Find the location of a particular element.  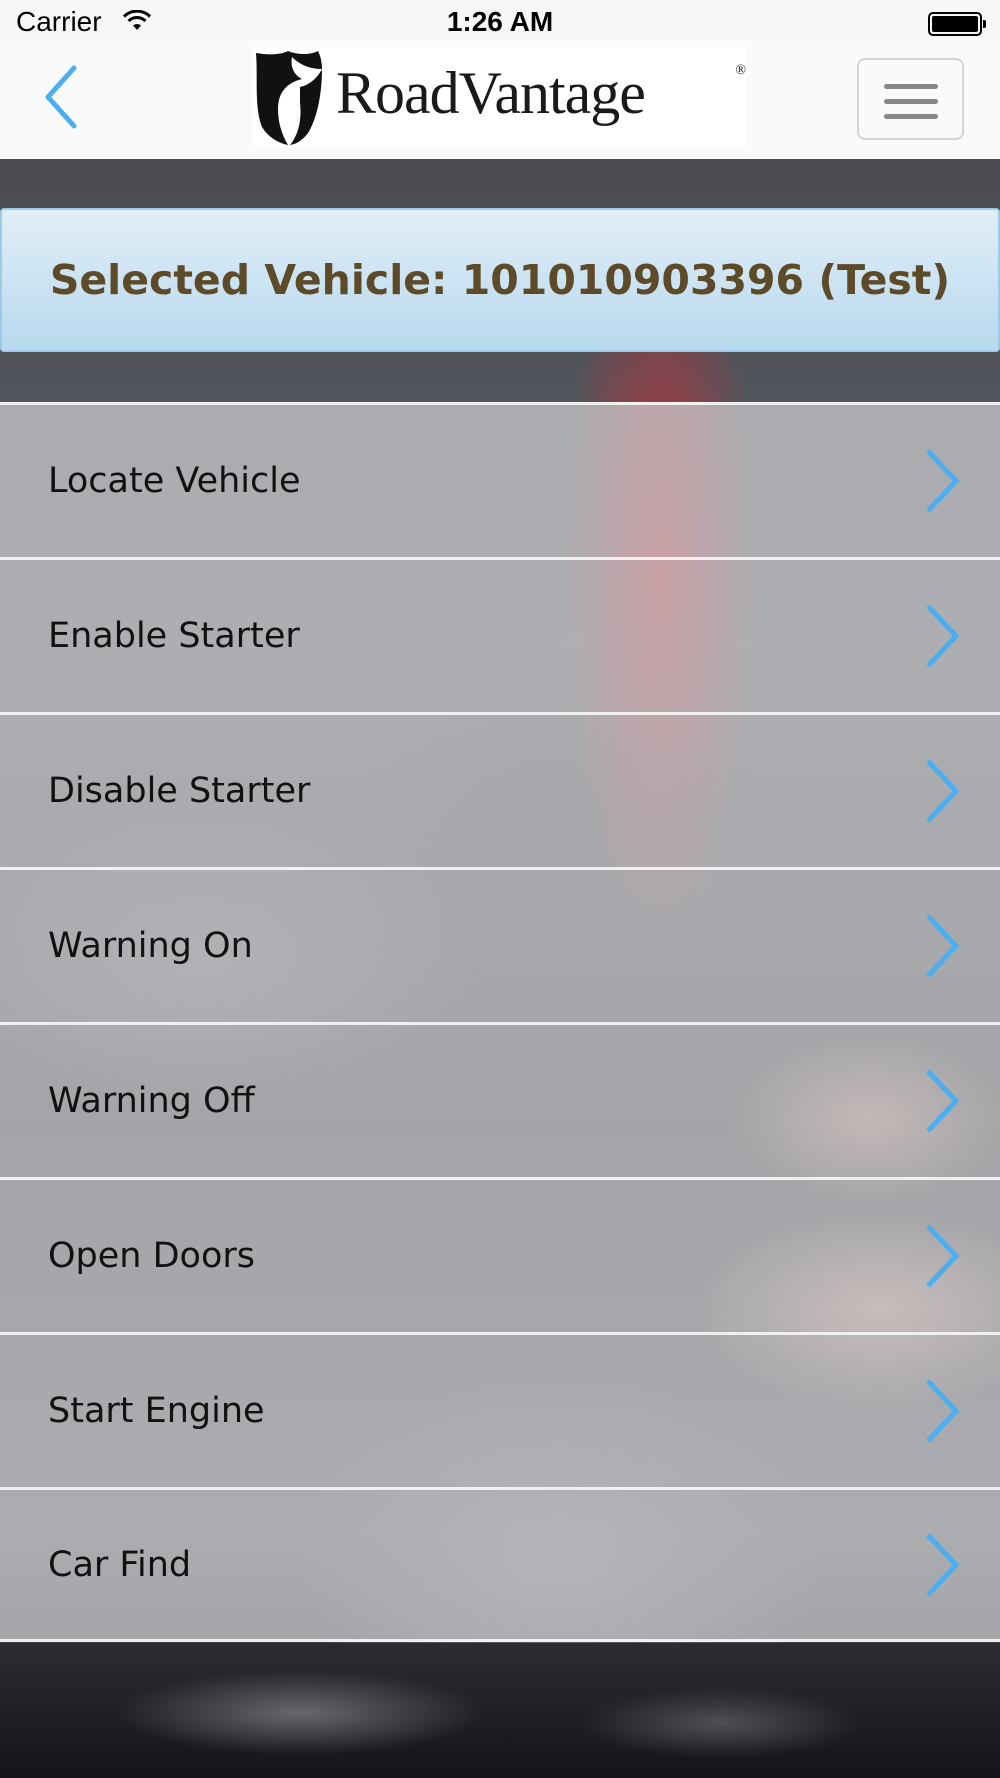

status-time: 1:26 AM is located at coordinates (500, 21).